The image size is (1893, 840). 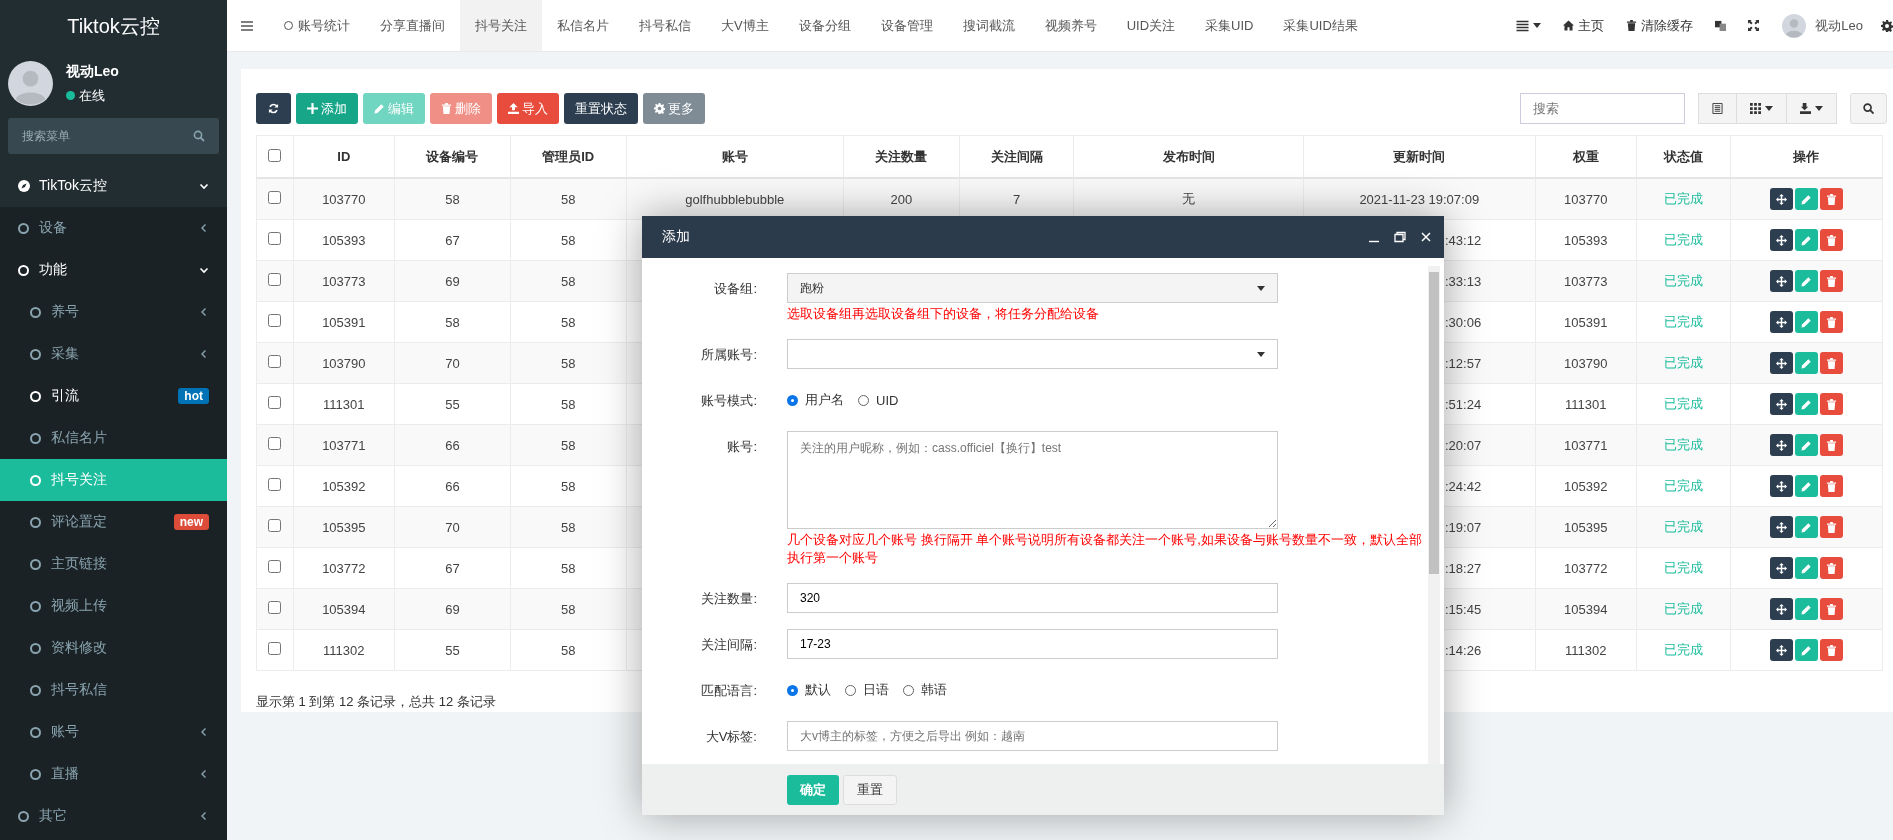 I want to click on radio-option: 韩语, so click(x=925, y=690).